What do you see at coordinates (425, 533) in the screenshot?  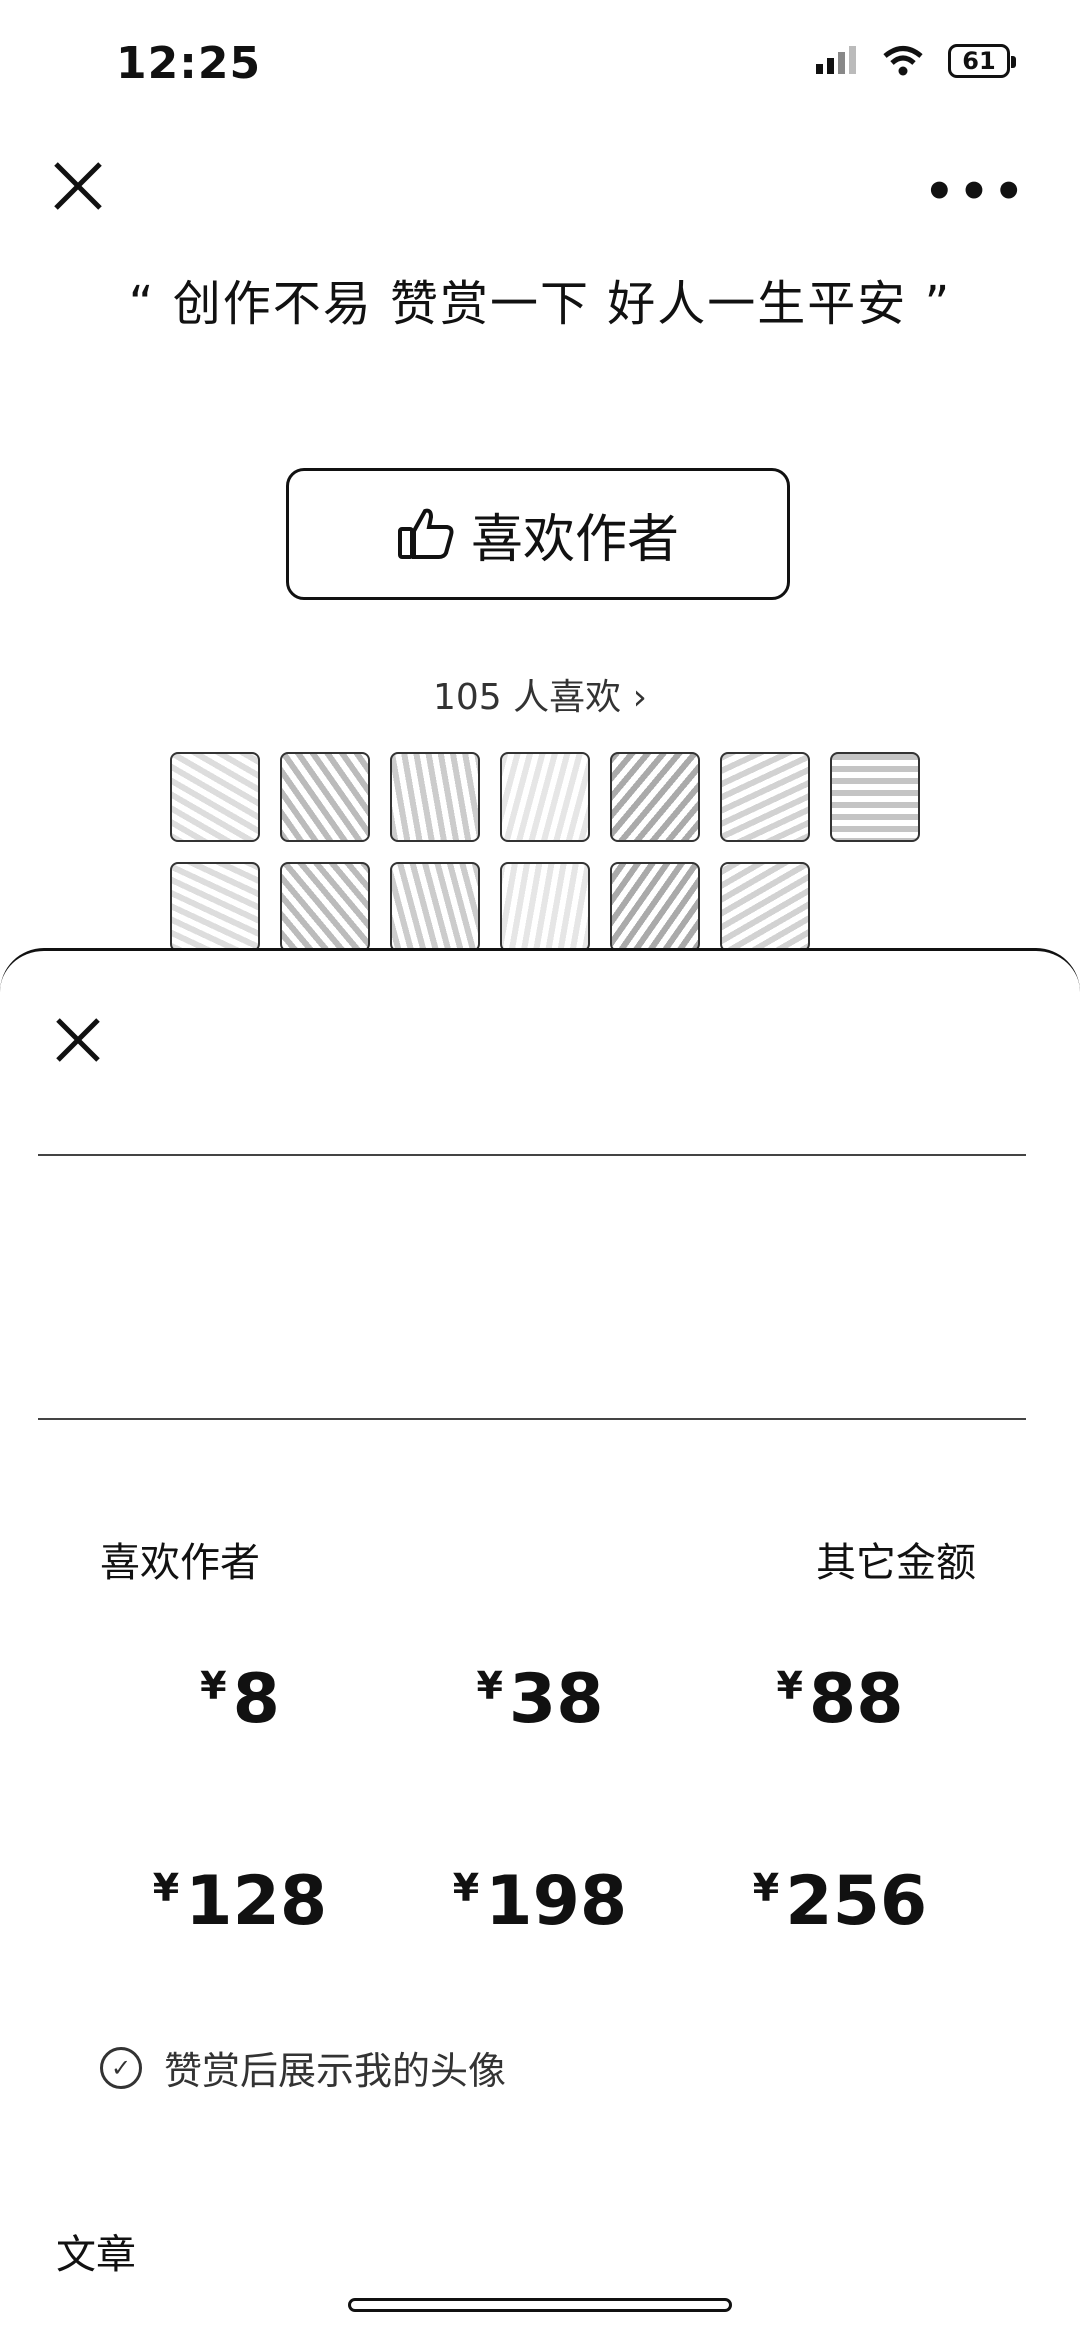 I see `thumbs-up-icon` at bounding box center [425, 533].